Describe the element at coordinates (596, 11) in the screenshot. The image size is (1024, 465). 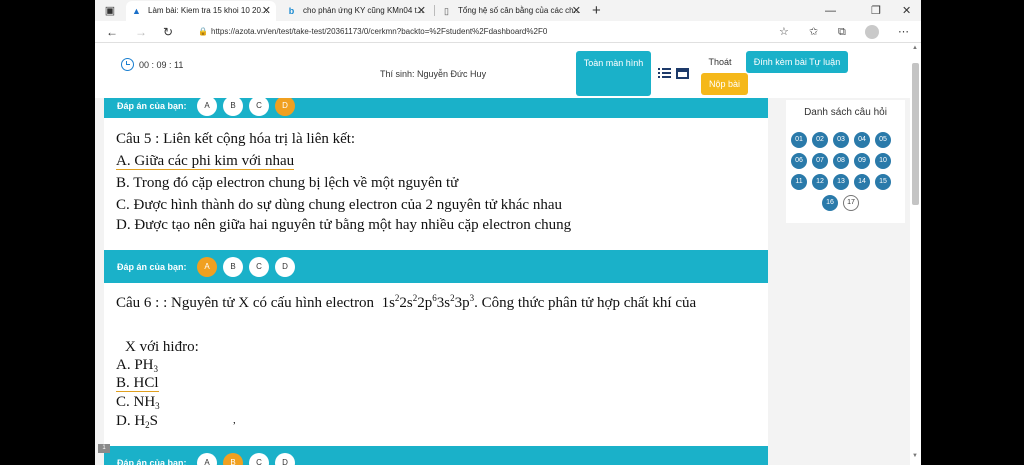
I see `new-tab-icon: +` at that location.